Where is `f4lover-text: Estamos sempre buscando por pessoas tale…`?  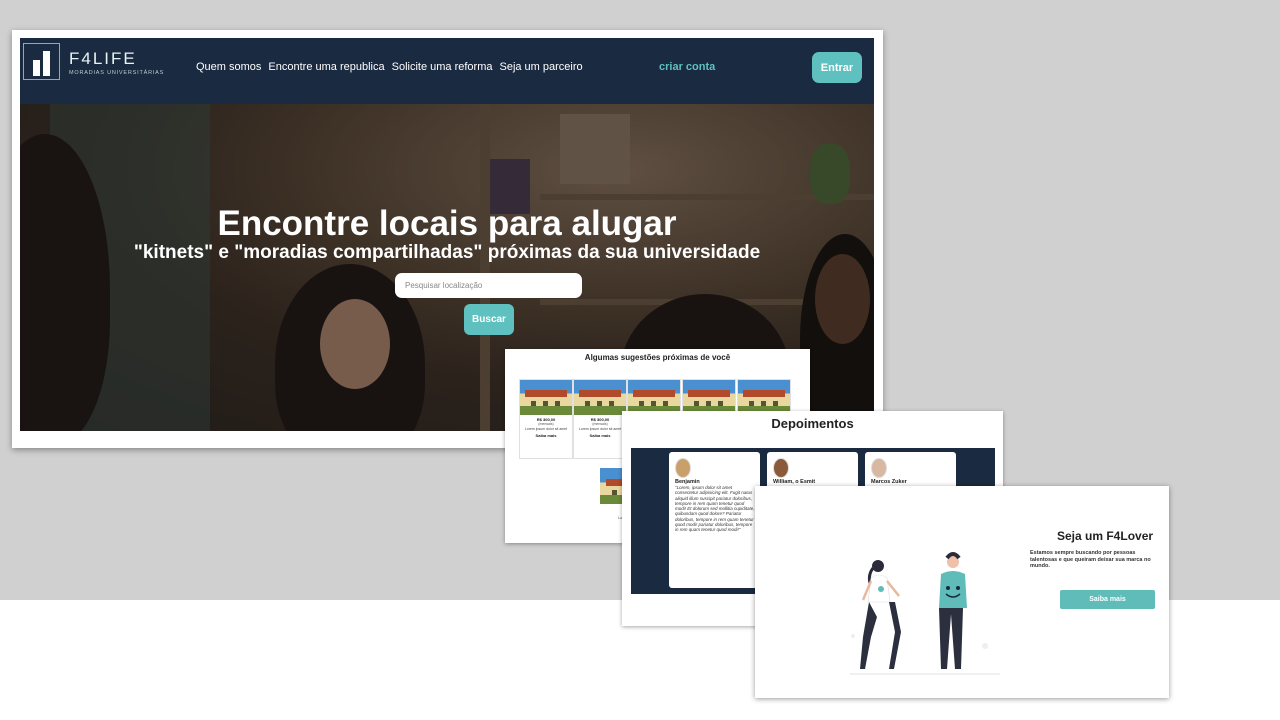 f4lover-text: Estamos sempre buscando por pessoas tale… is located at coordinates (1090, 559).